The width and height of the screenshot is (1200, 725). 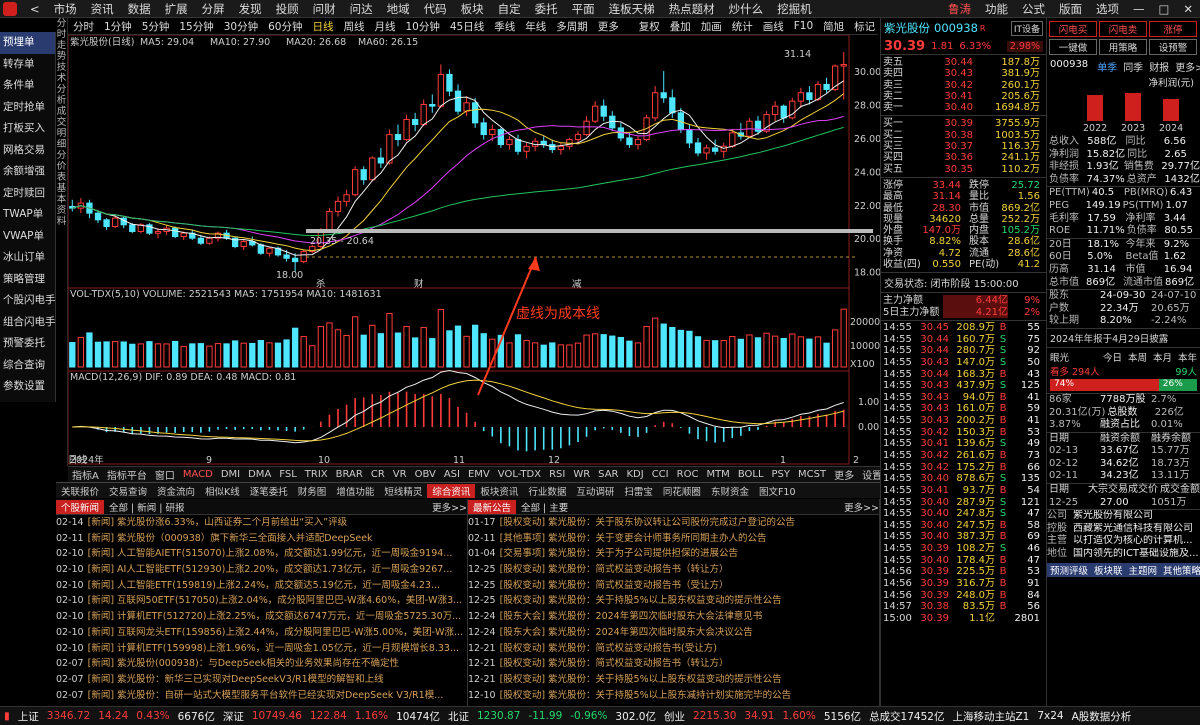 What do you see at coordinates (544, 507) in the screenshot?
I see `announce-filter-tabs: 全部 | 主要` at bounding box center [544, 507].